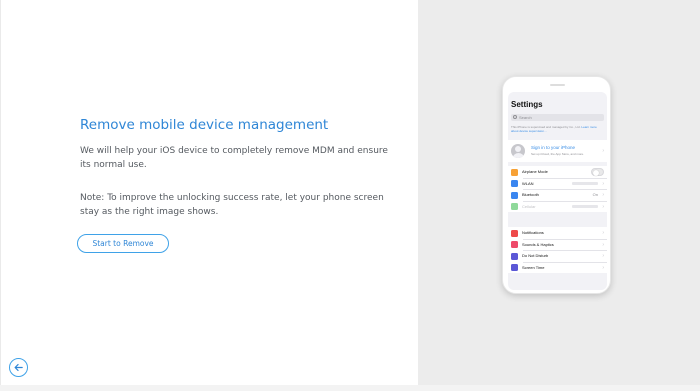  I want to click on wifi-icon, so click(514, 183).